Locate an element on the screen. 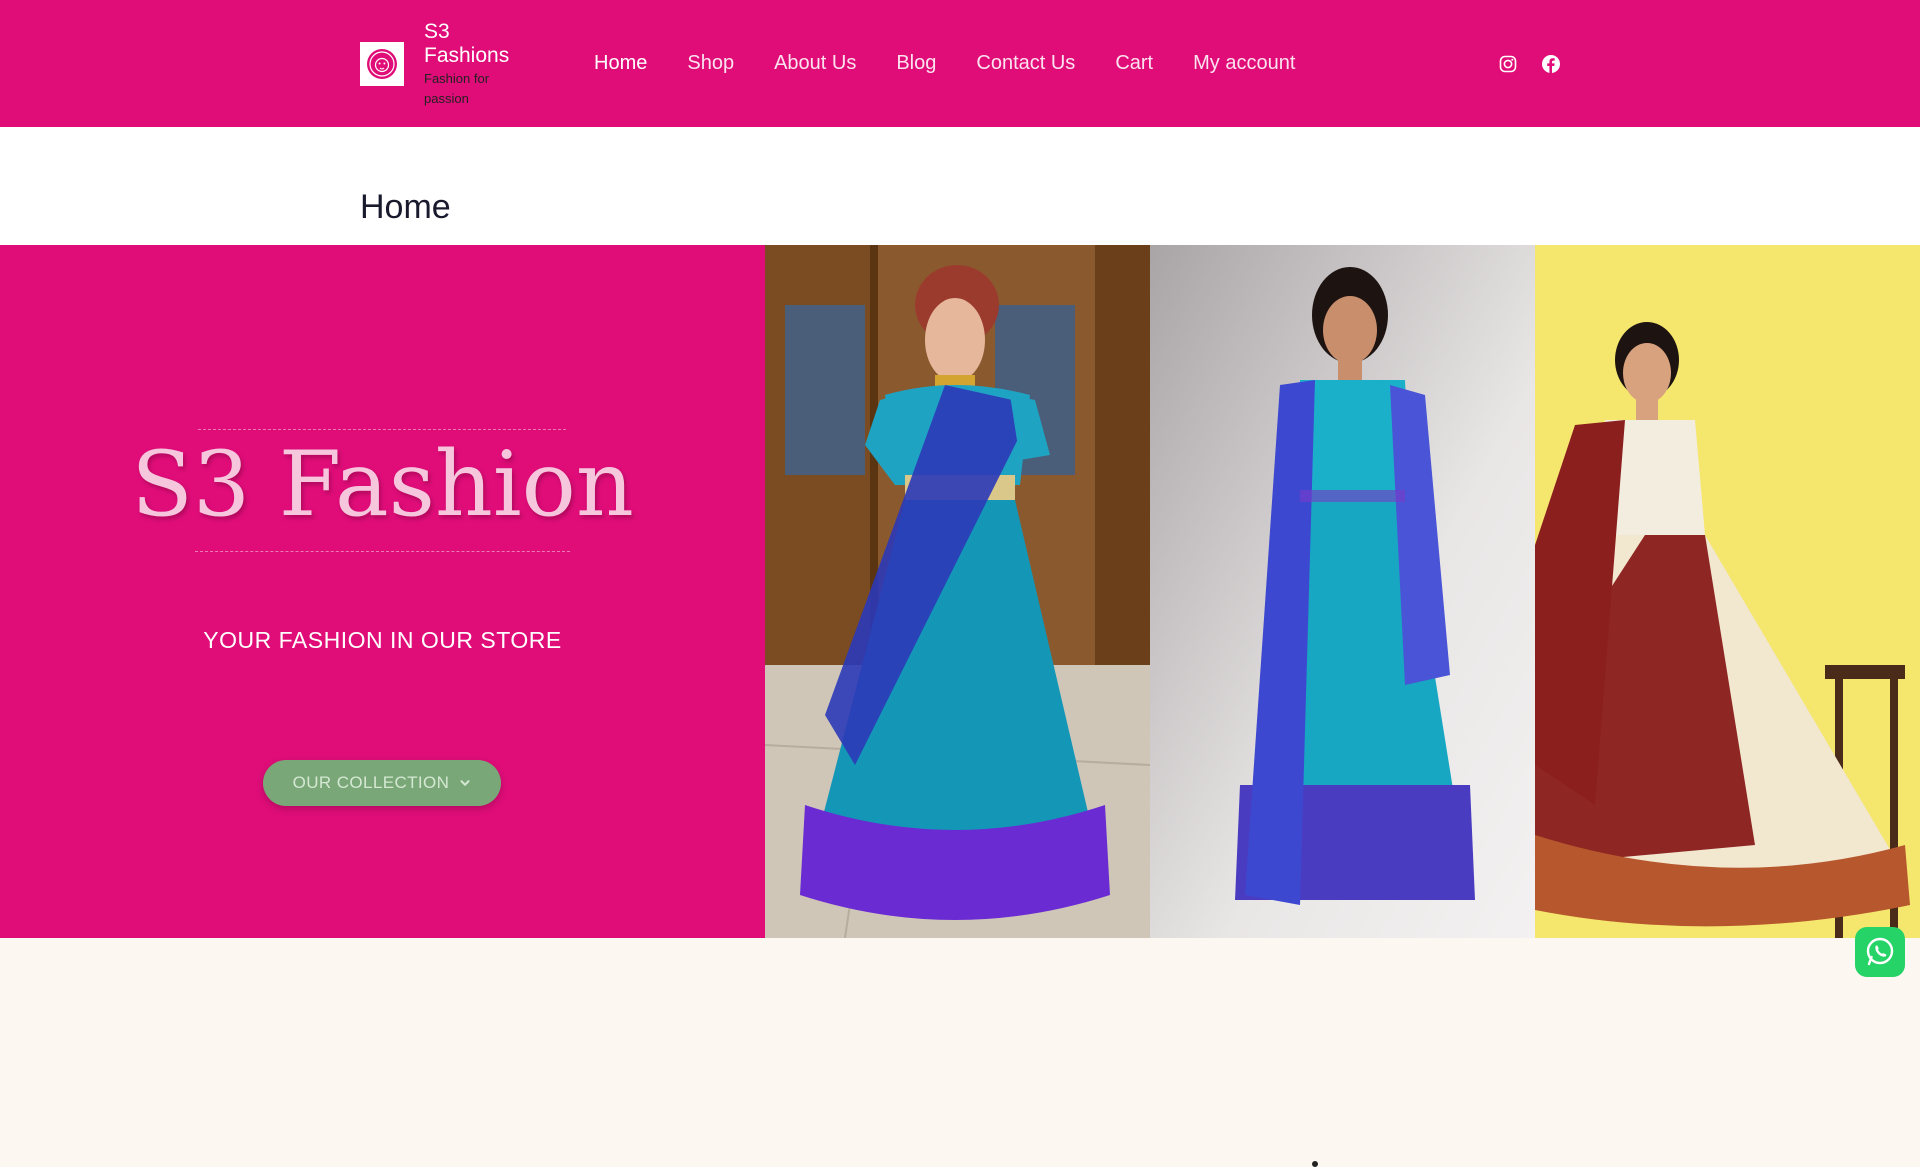 This screenshot has width=1920, height=1167. nav-home: Home is located at coordinates (620, 63).